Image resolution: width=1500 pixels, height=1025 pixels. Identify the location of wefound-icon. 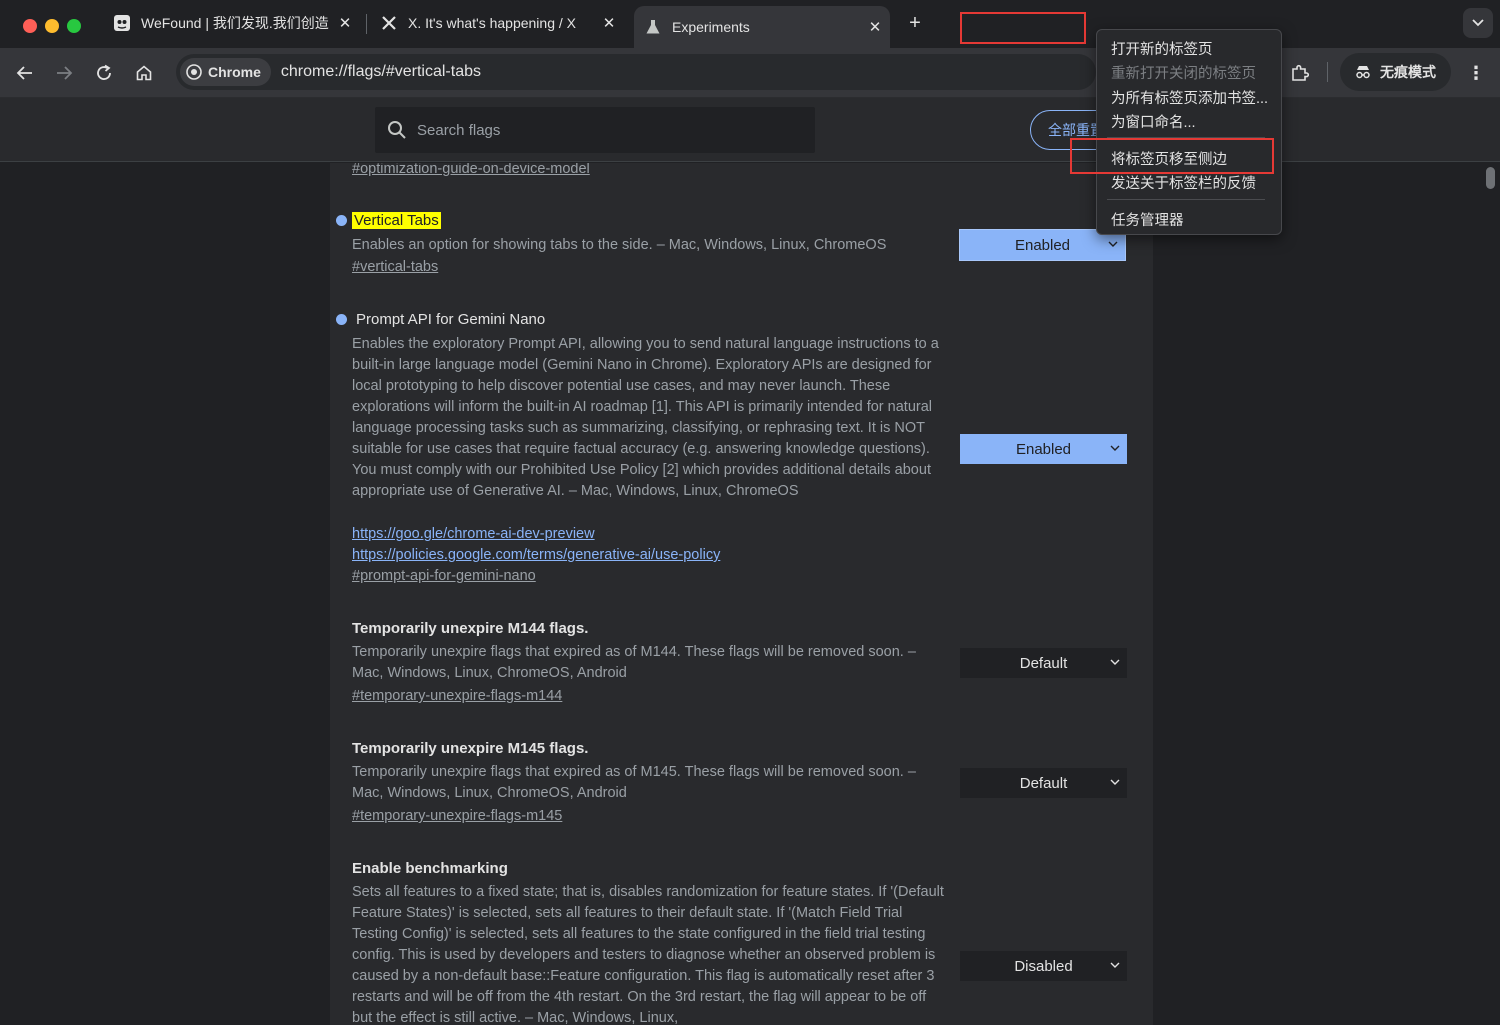
(122, 23).